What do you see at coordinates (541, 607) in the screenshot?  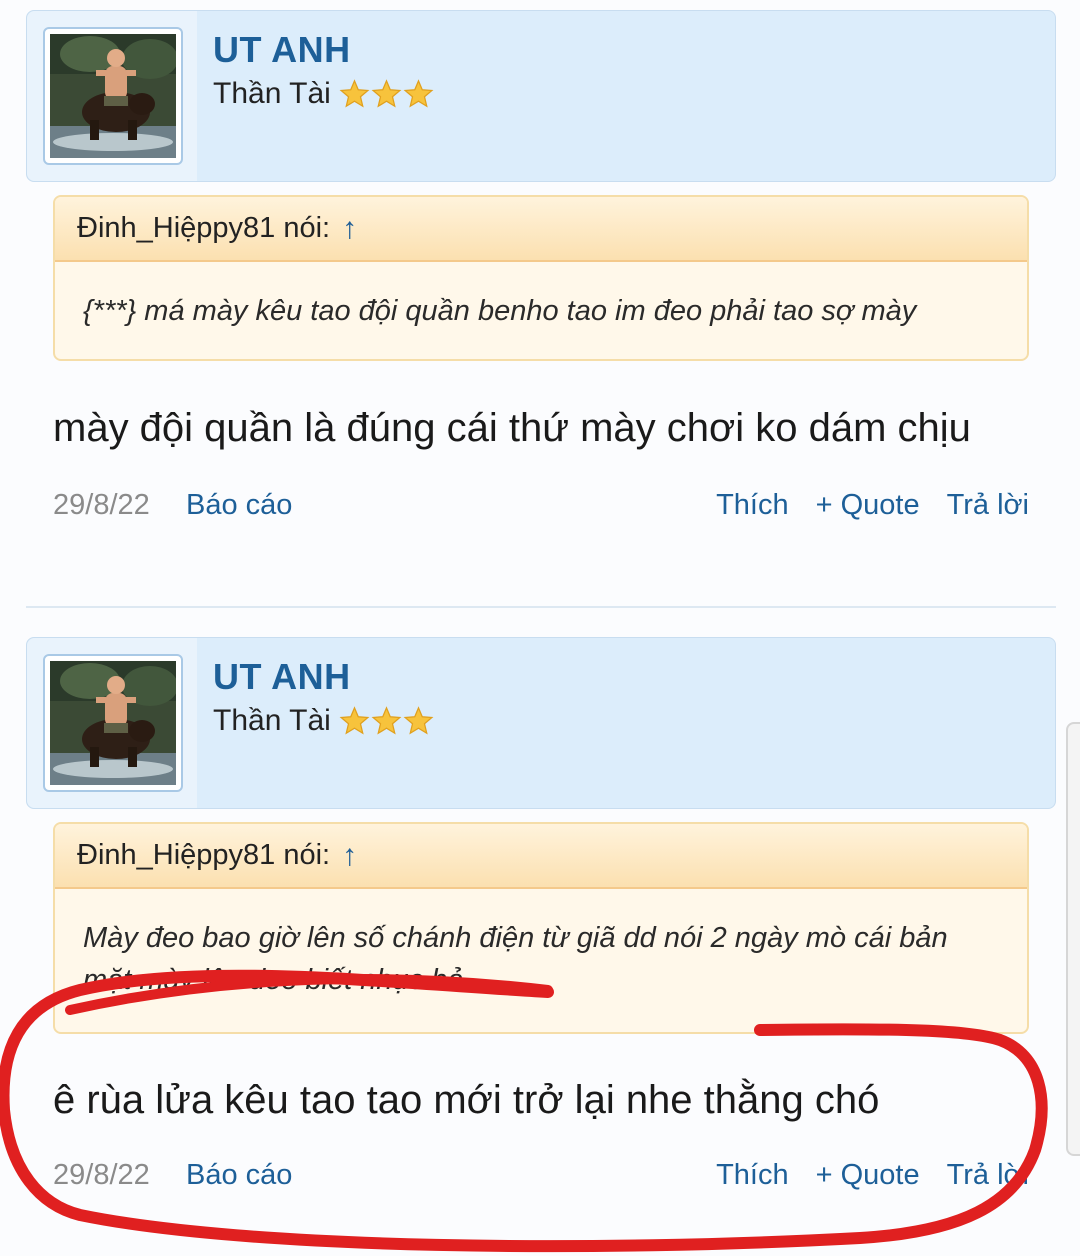 I see `post-divider` at bounding box center [541, 607].